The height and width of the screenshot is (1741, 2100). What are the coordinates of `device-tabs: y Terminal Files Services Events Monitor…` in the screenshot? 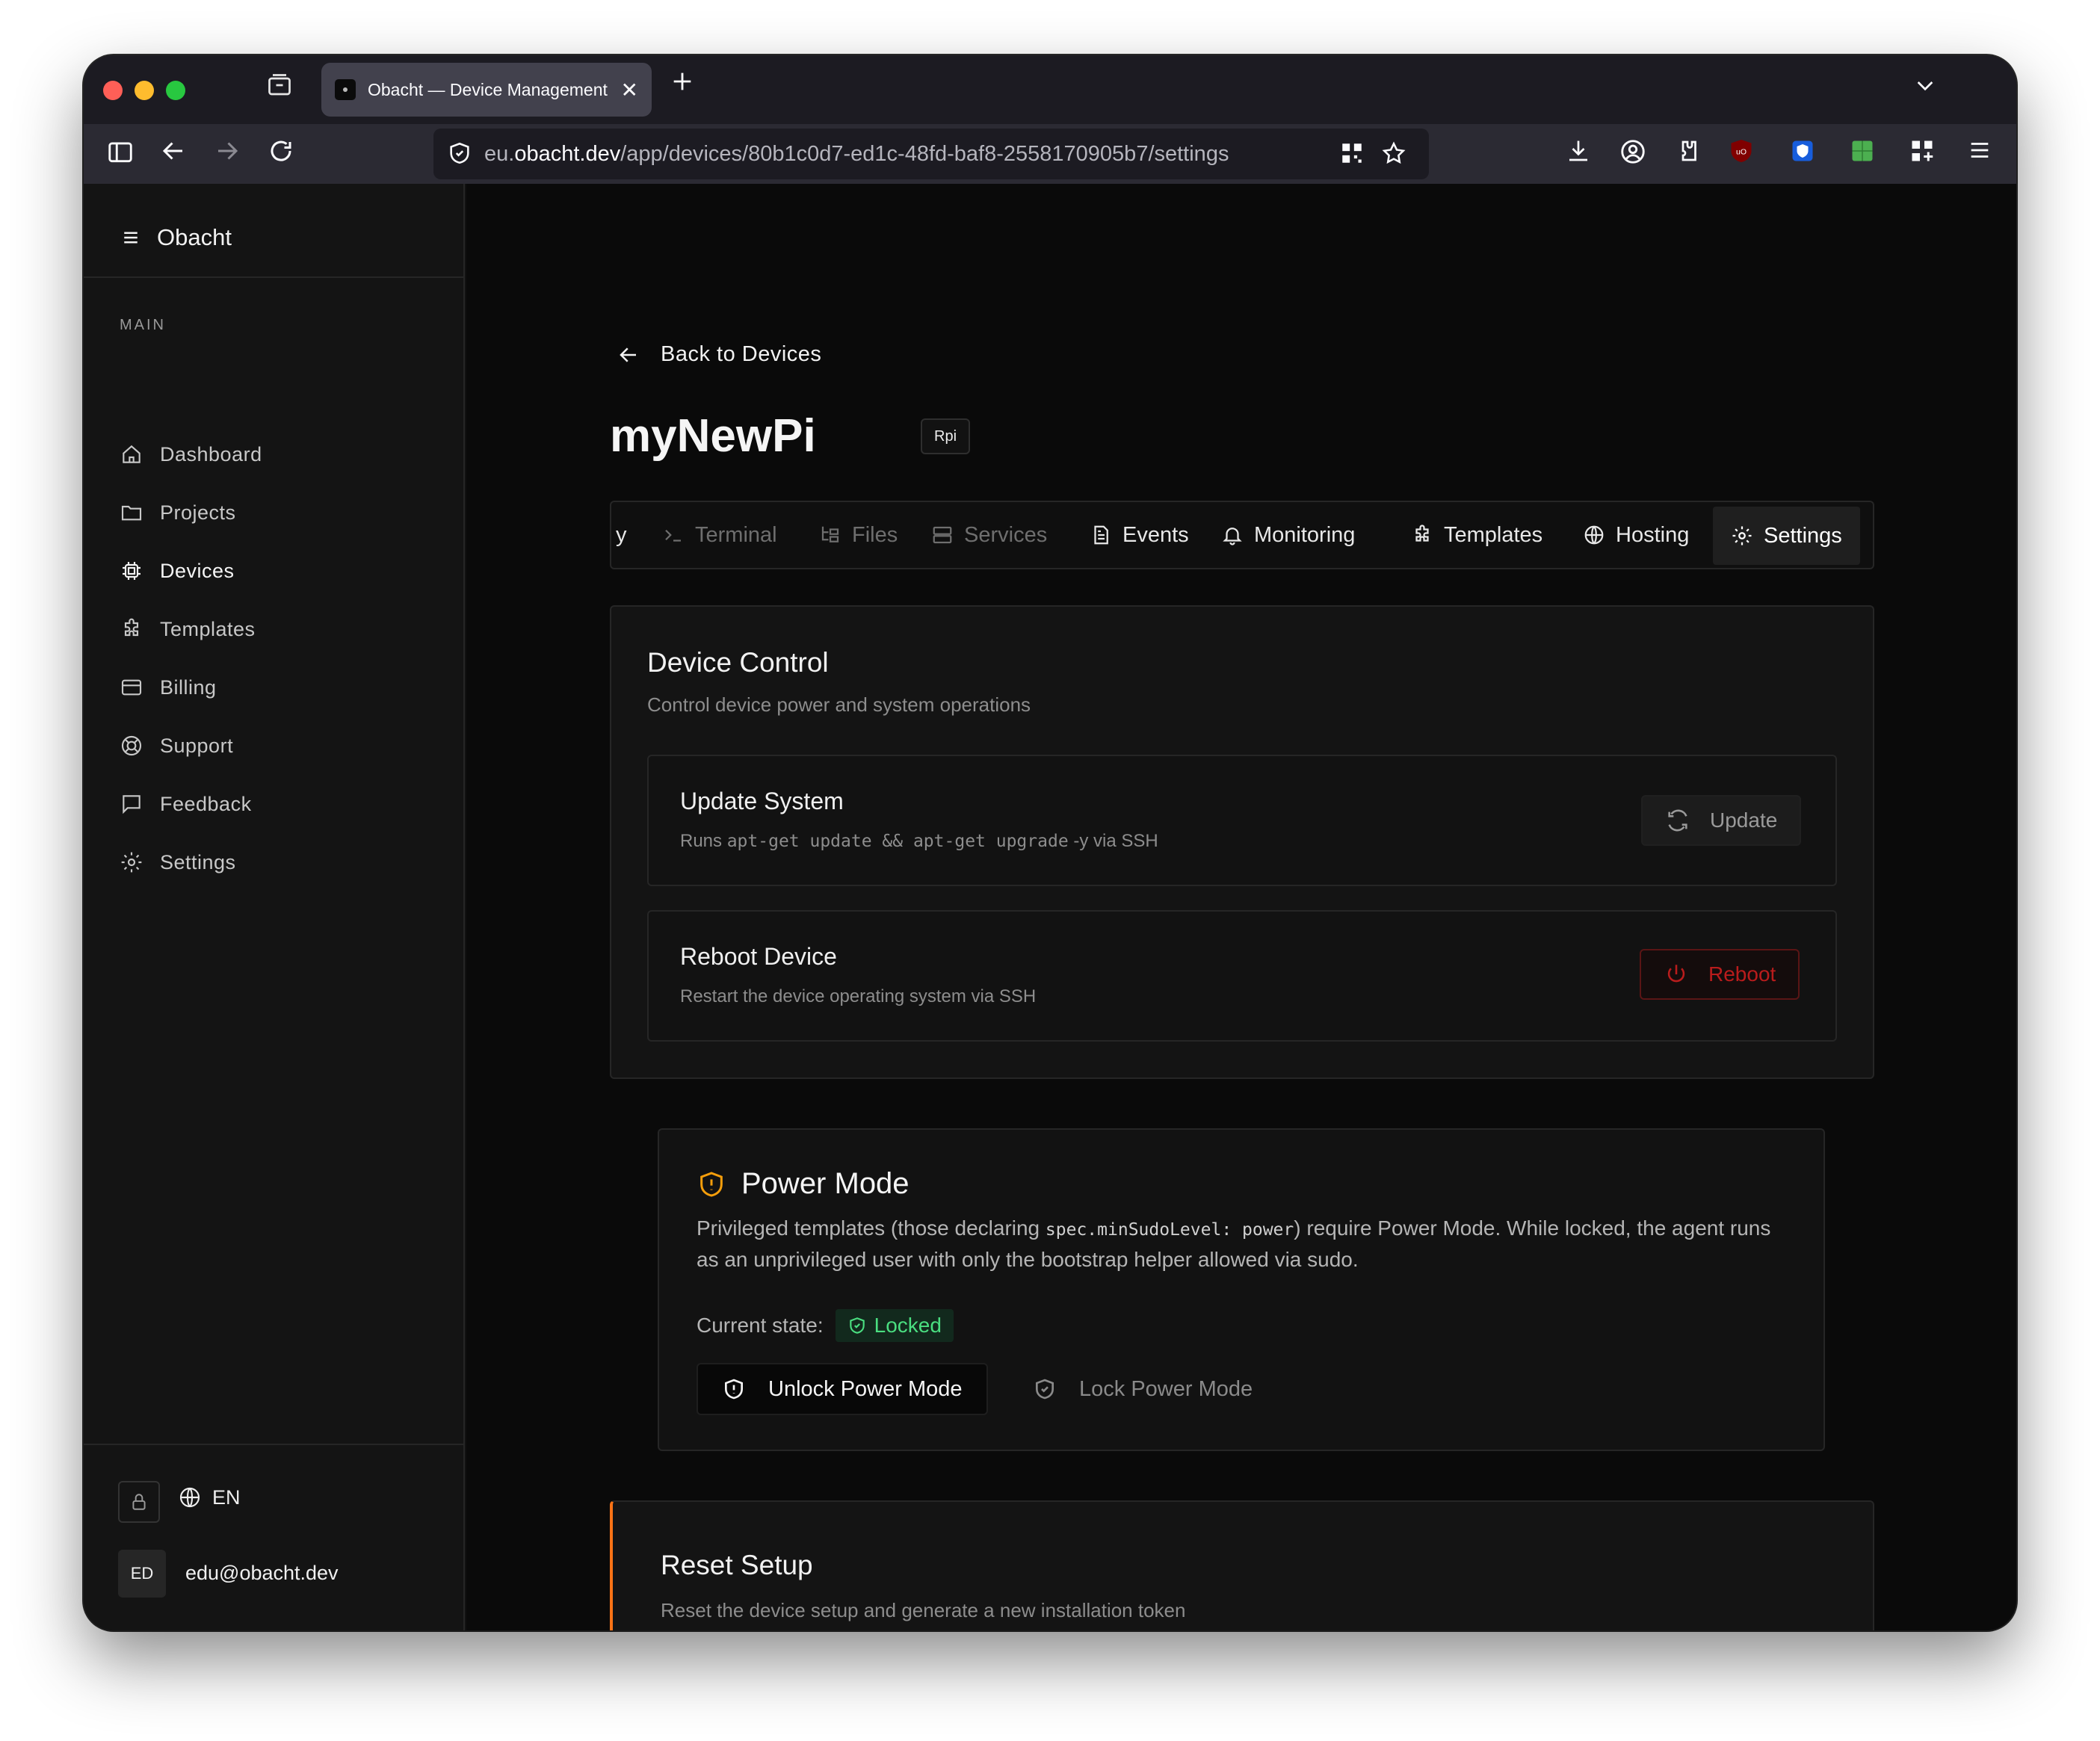 It's located at (1242, 535).